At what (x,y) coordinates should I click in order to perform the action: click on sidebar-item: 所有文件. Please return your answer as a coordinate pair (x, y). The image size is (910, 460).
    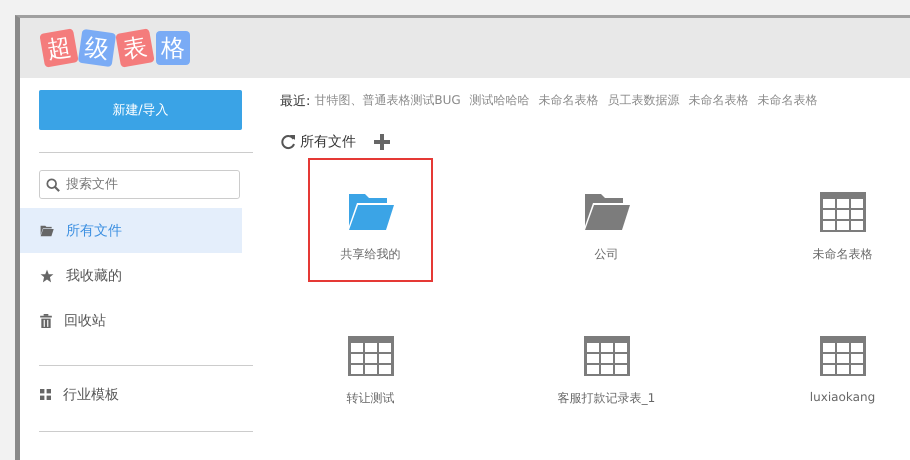
    Looking at the image, I should click on (131, 230).